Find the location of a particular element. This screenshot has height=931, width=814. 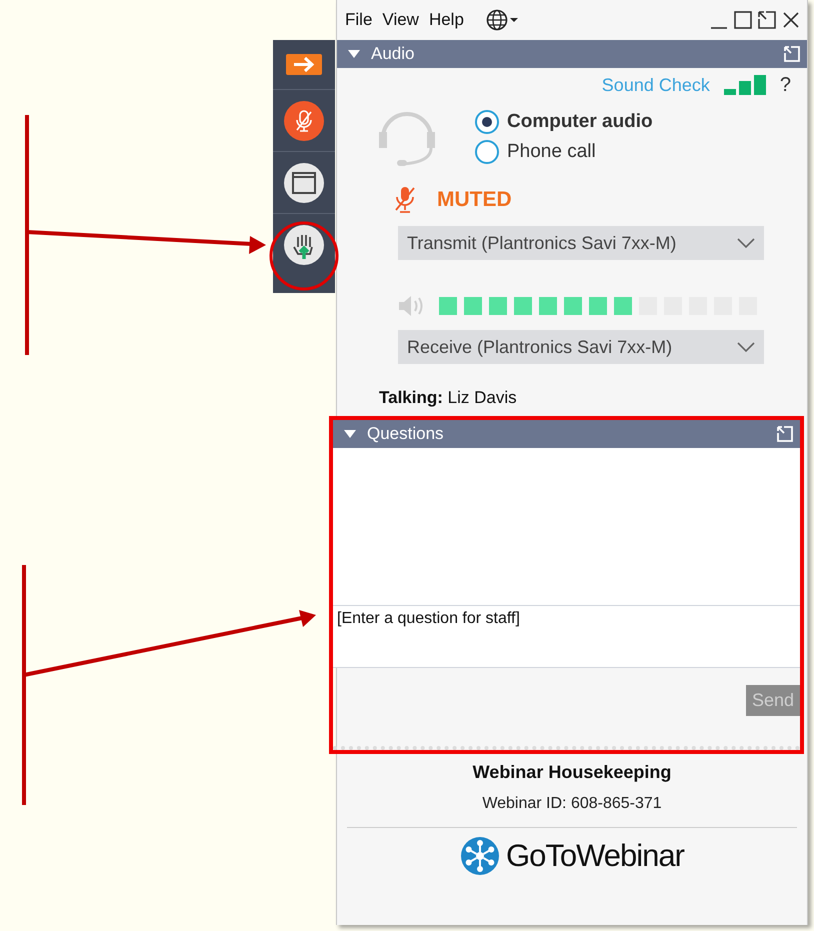

microphone-dropdown: Transmit (Plantronics Savi 7xx-M) is located at coordinates (581, 243).